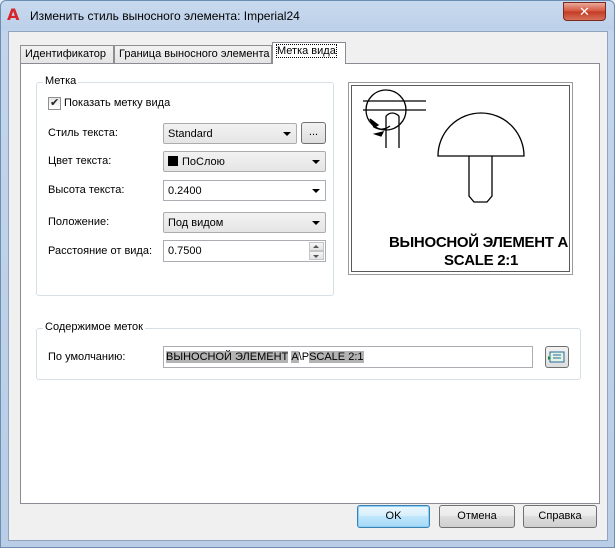 This screenshot has height=548, width=615. I want to click on close-button: ✕, so click(584, 11).